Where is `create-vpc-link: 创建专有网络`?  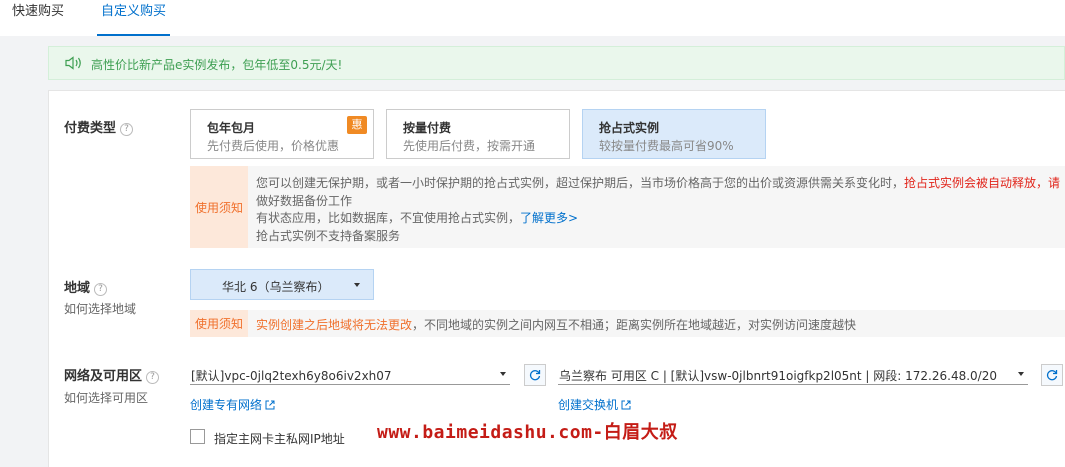
create-vpc-link: 创建专有网络 is located at coordinates (232, 404).